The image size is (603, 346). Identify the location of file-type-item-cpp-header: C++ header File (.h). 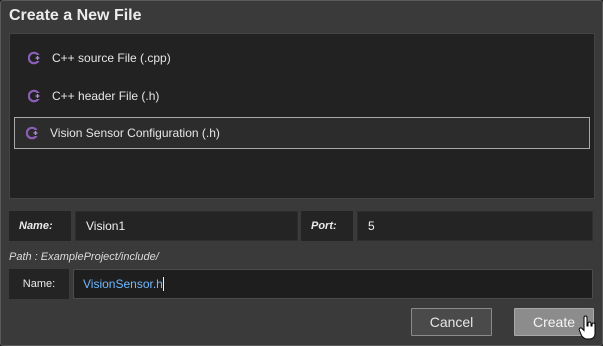
(302, 96).